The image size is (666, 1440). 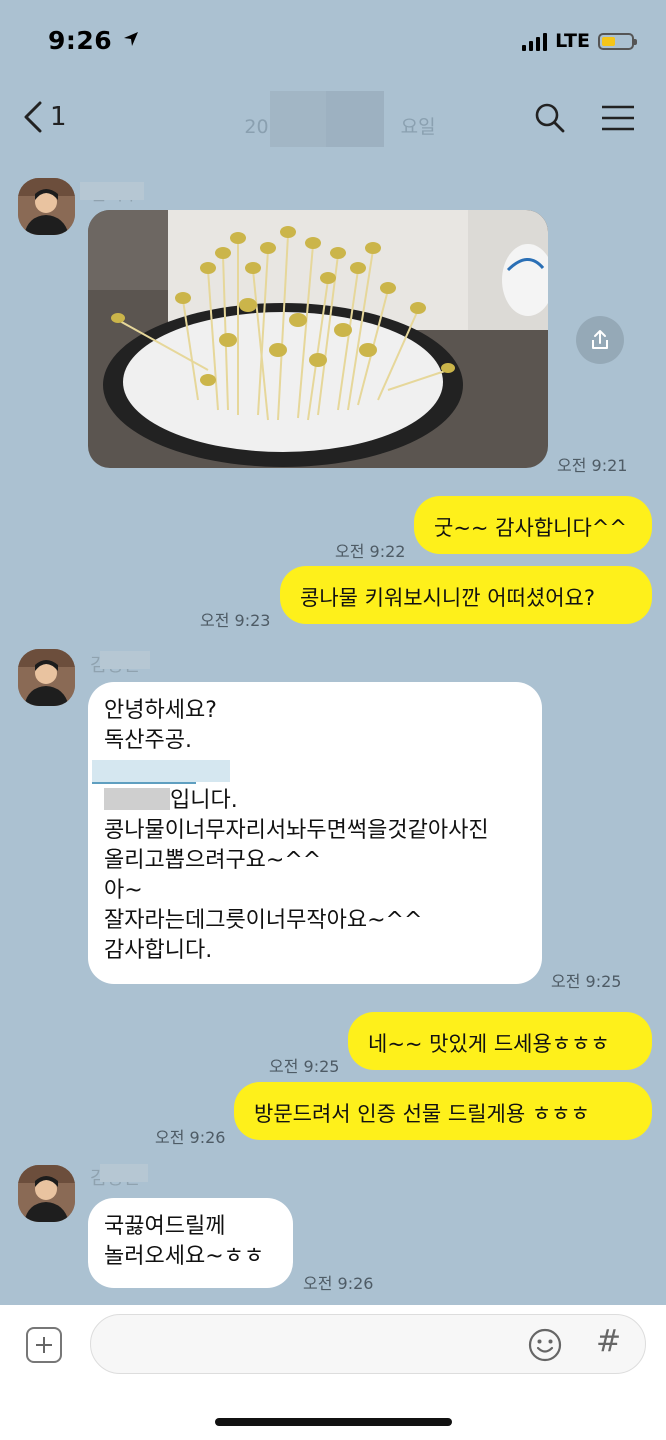 I want to click on bean-sprouts-photo, so click(x=318, y=339).